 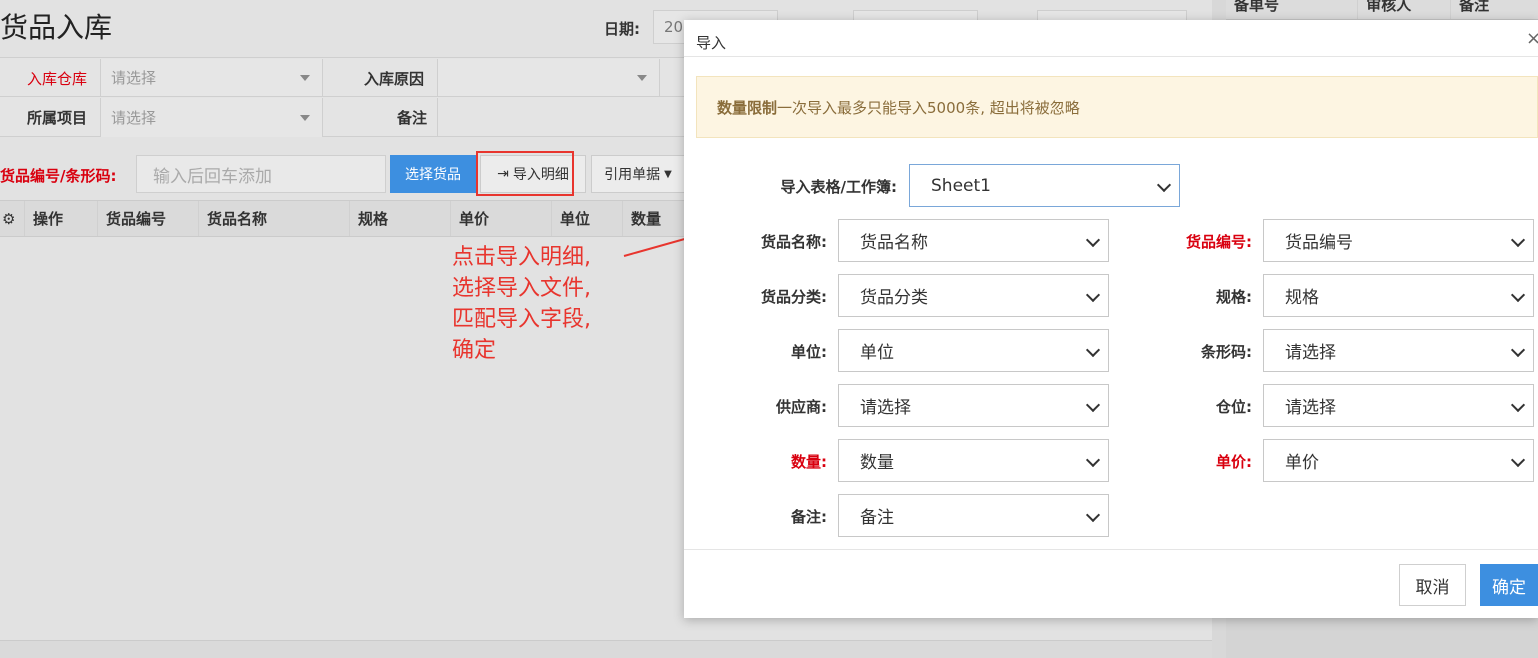 What do you see at coordinates (1398, 350) in the screenshot?
I see `field-select-barcode: 请选择` at bounding box center [1398, 350].